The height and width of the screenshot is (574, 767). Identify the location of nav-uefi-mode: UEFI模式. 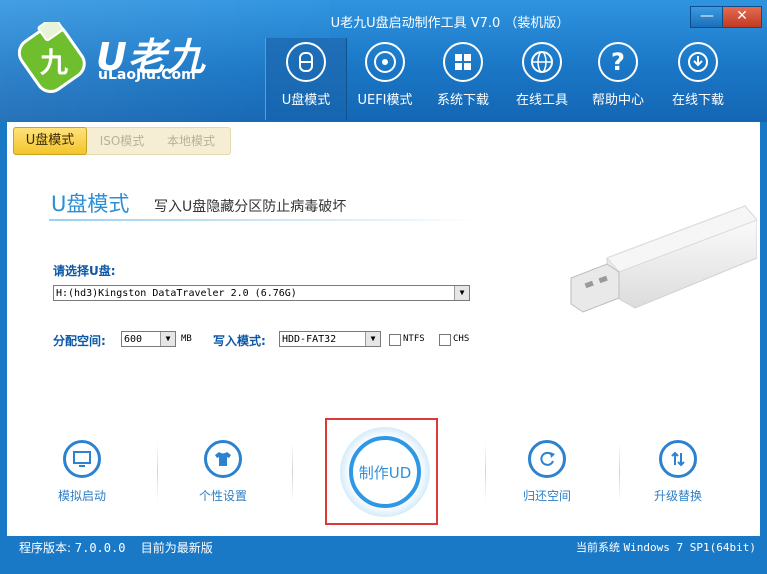
(385, 81).